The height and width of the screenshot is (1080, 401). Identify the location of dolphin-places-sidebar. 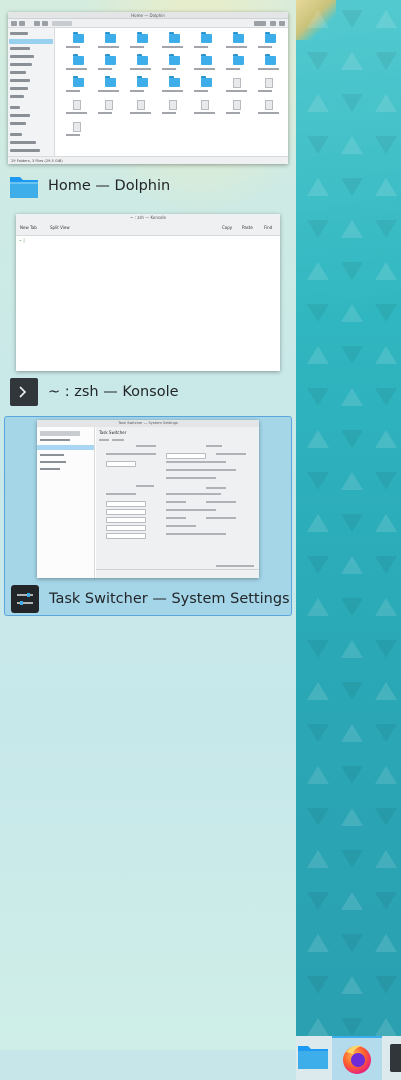
(31, 96).